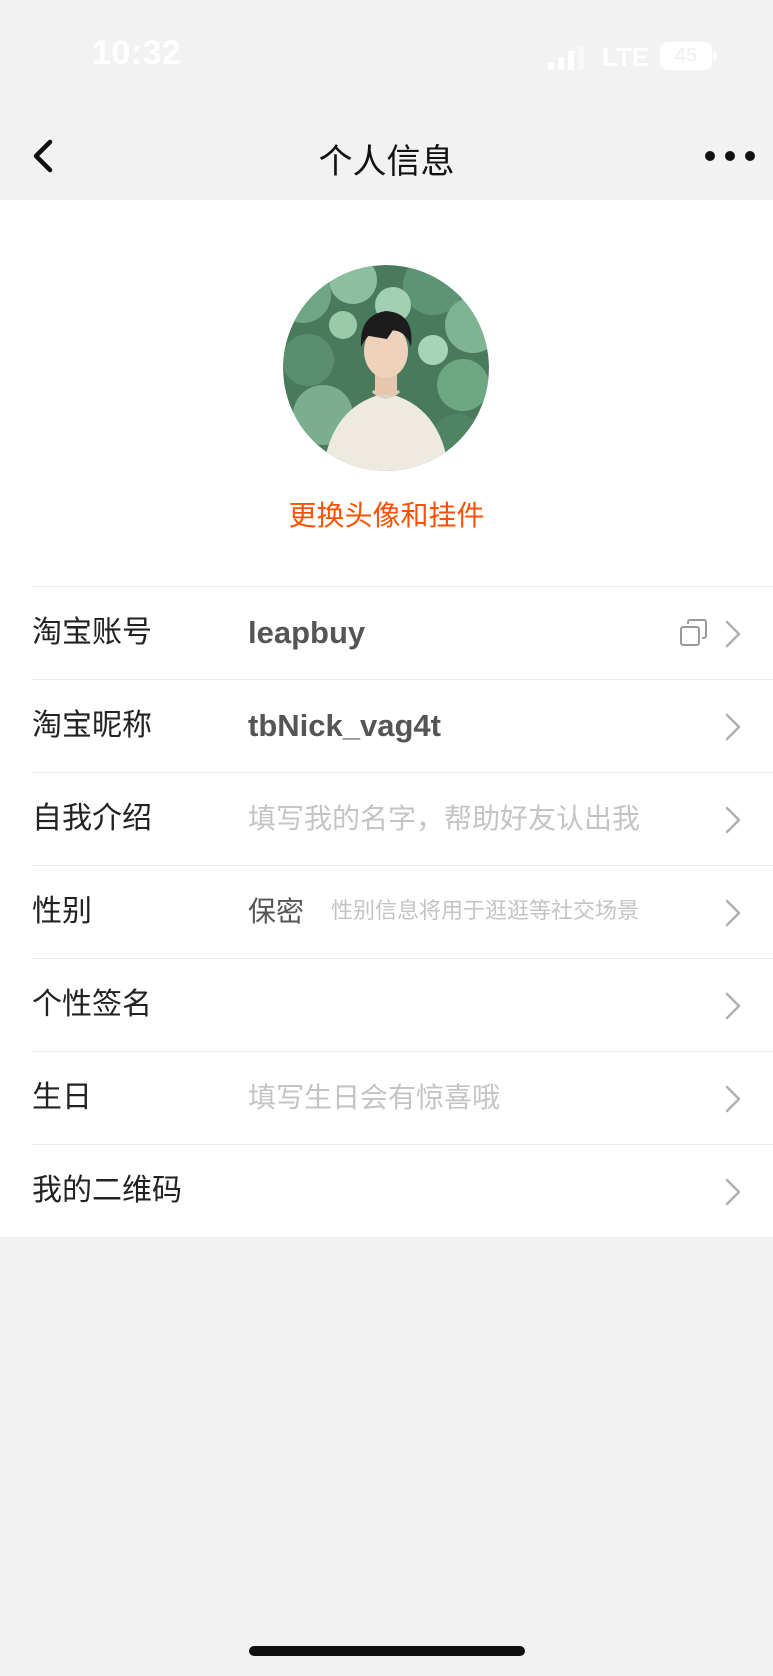 The height and width of the screenshot is (1676, 773). I want to click on row-signature: 个性签名, so click(402, 1004).